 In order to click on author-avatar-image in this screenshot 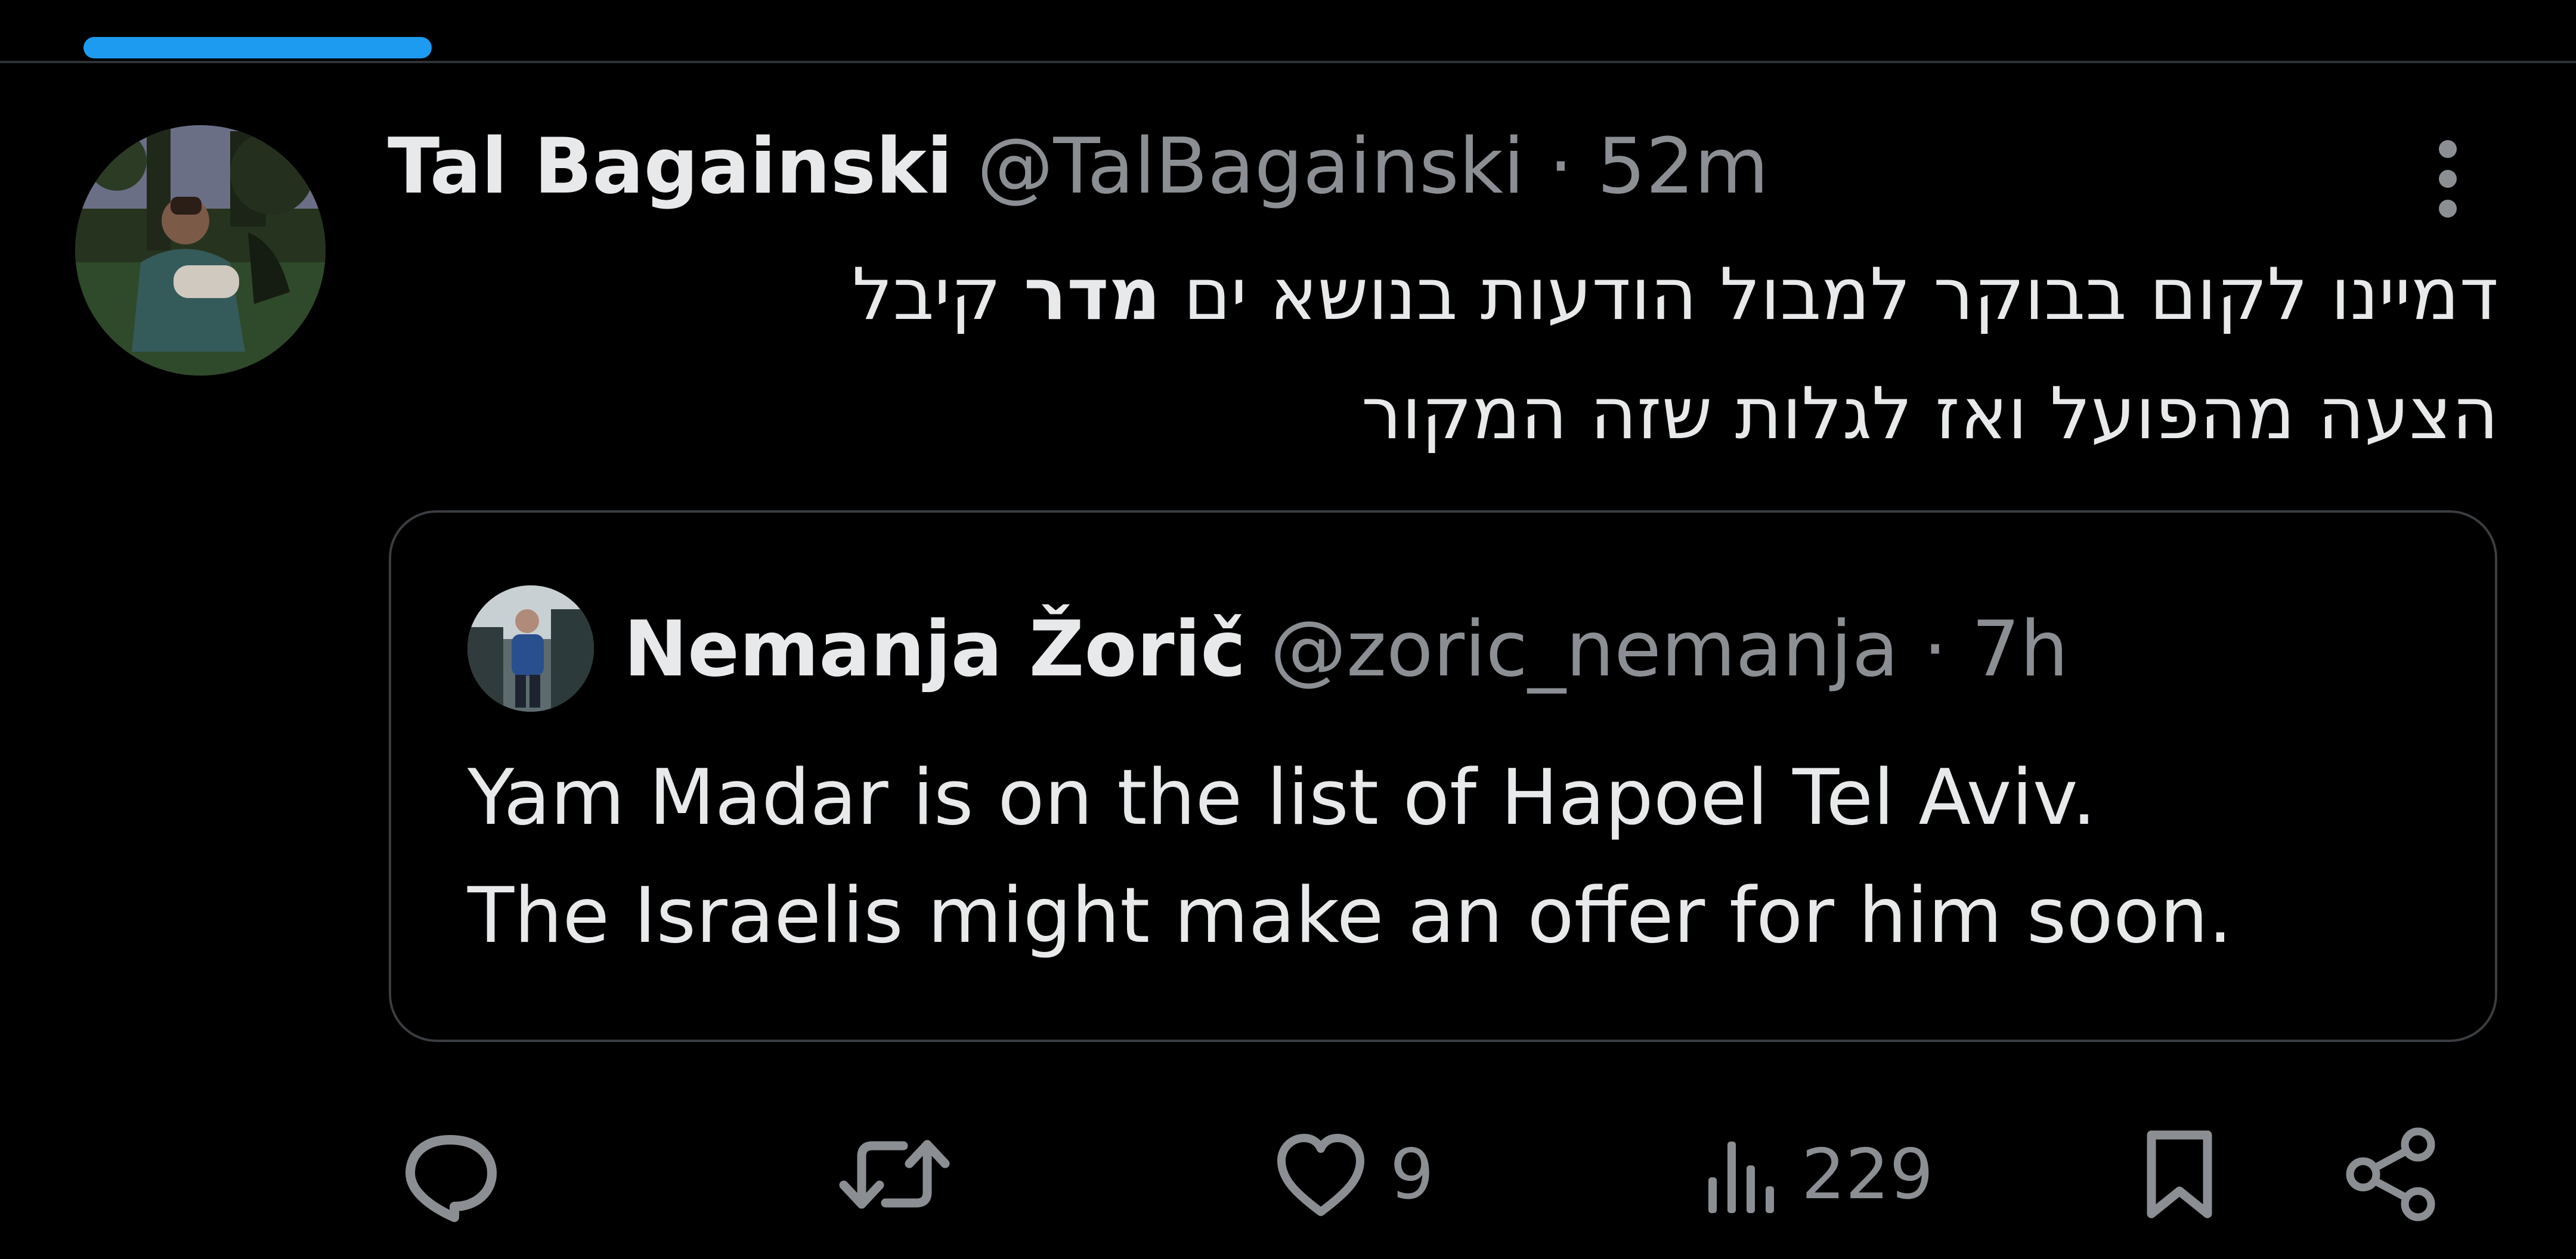, I will do `click(200, 250)`.